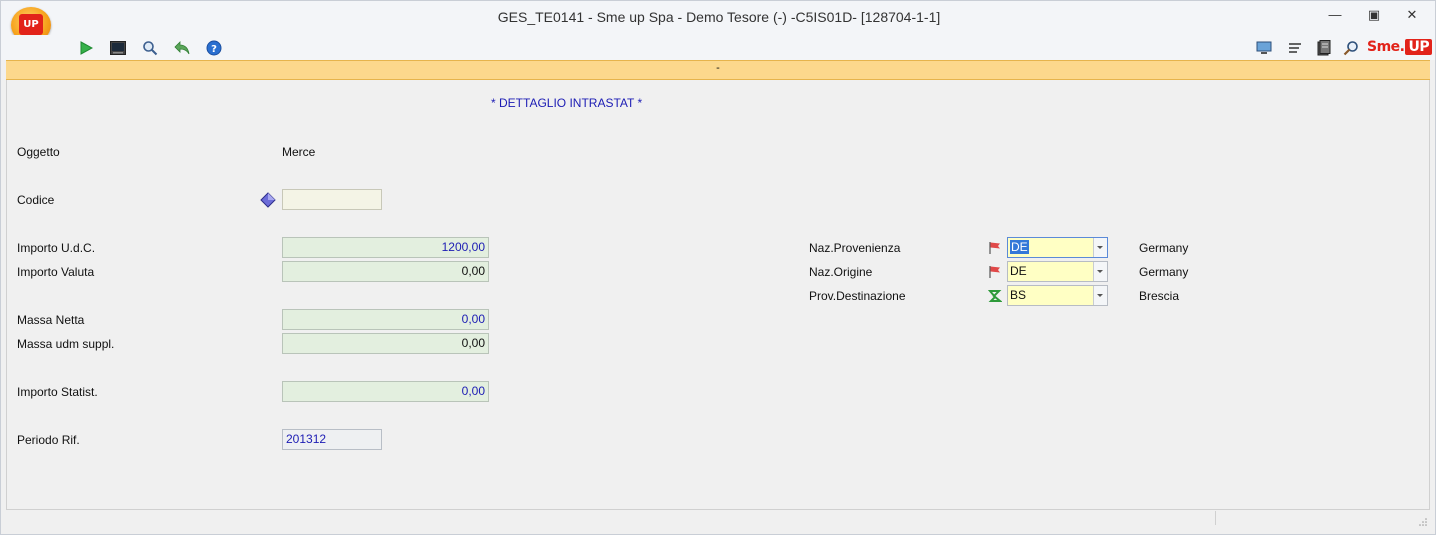 The image size is (1436, 535). I want to click on document-icon, so click(1324, 48).